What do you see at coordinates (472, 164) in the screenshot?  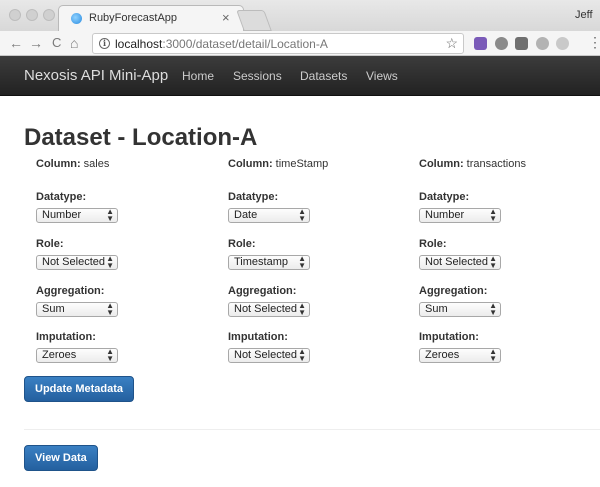 I see `column-name: Column: transactions` at bounding box center [472, 164].